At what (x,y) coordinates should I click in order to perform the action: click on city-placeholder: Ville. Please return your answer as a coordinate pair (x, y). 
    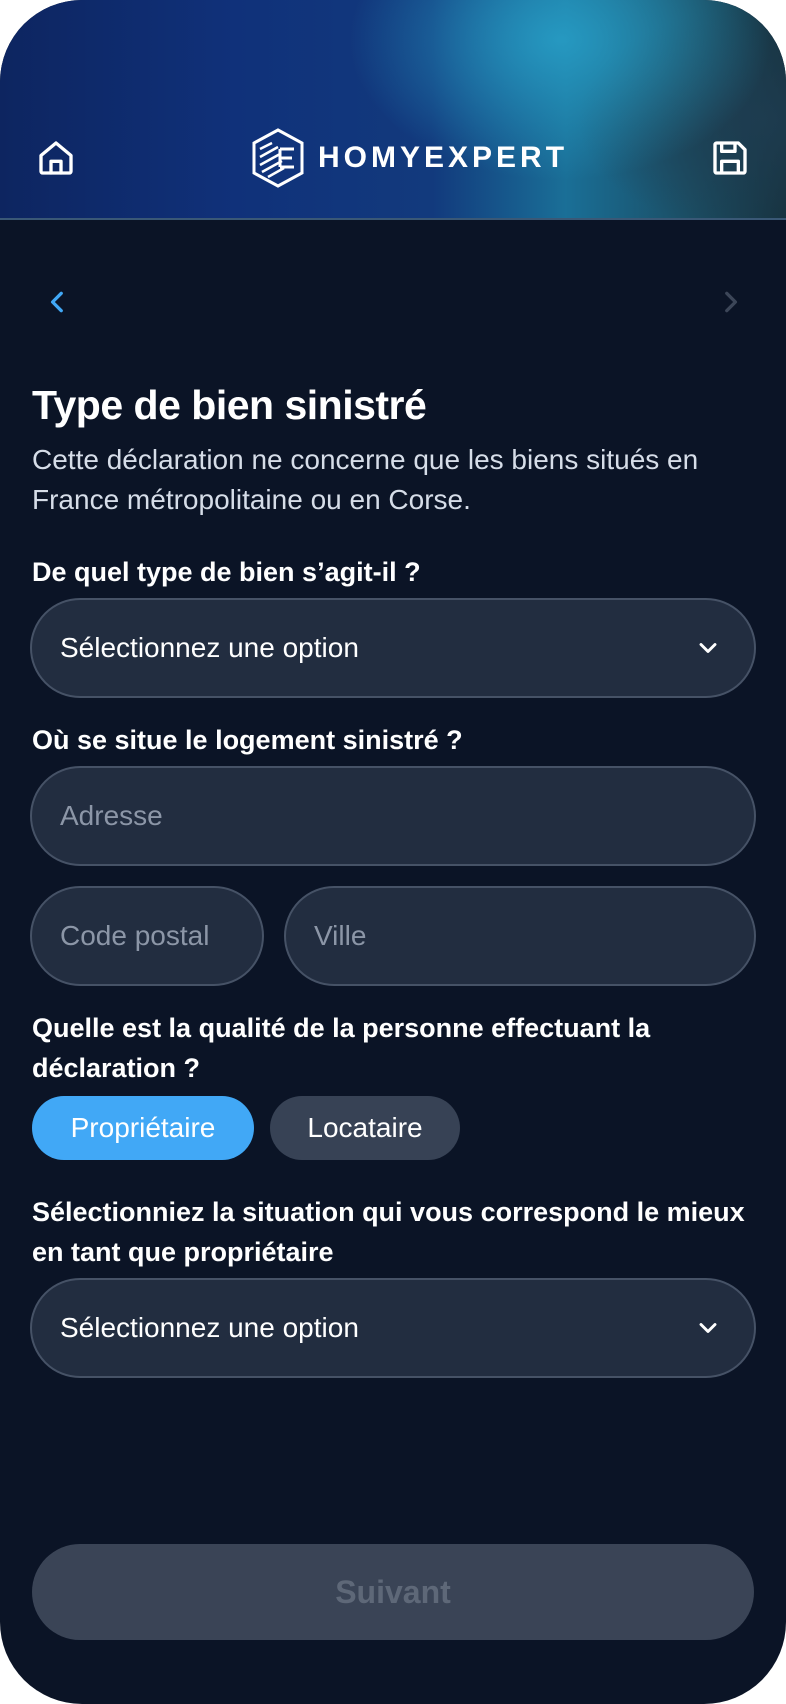
    Looking at the image, I should click on (340, 935).